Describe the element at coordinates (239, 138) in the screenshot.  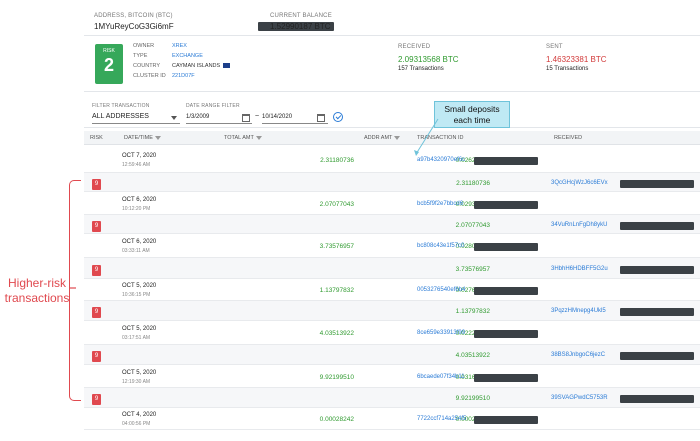
I see `col-total-label: TOTAL AMT` at that location.